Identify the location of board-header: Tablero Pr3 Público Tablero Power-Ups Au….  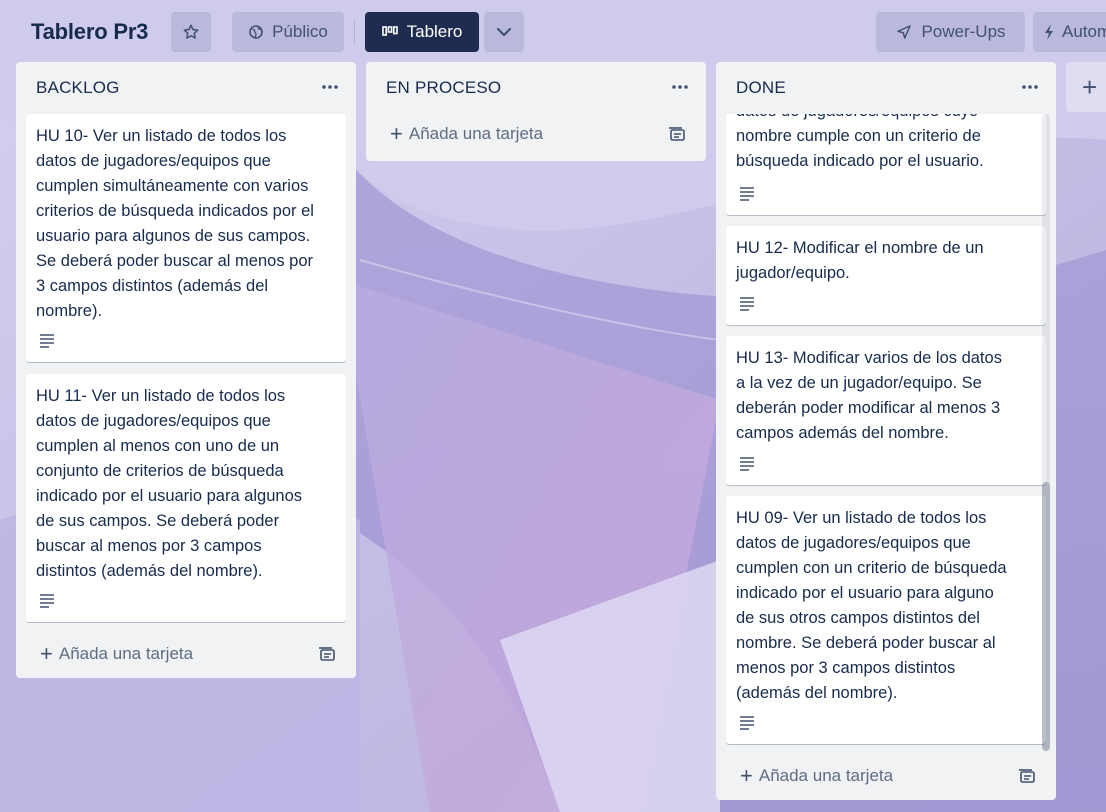
(553, 32).